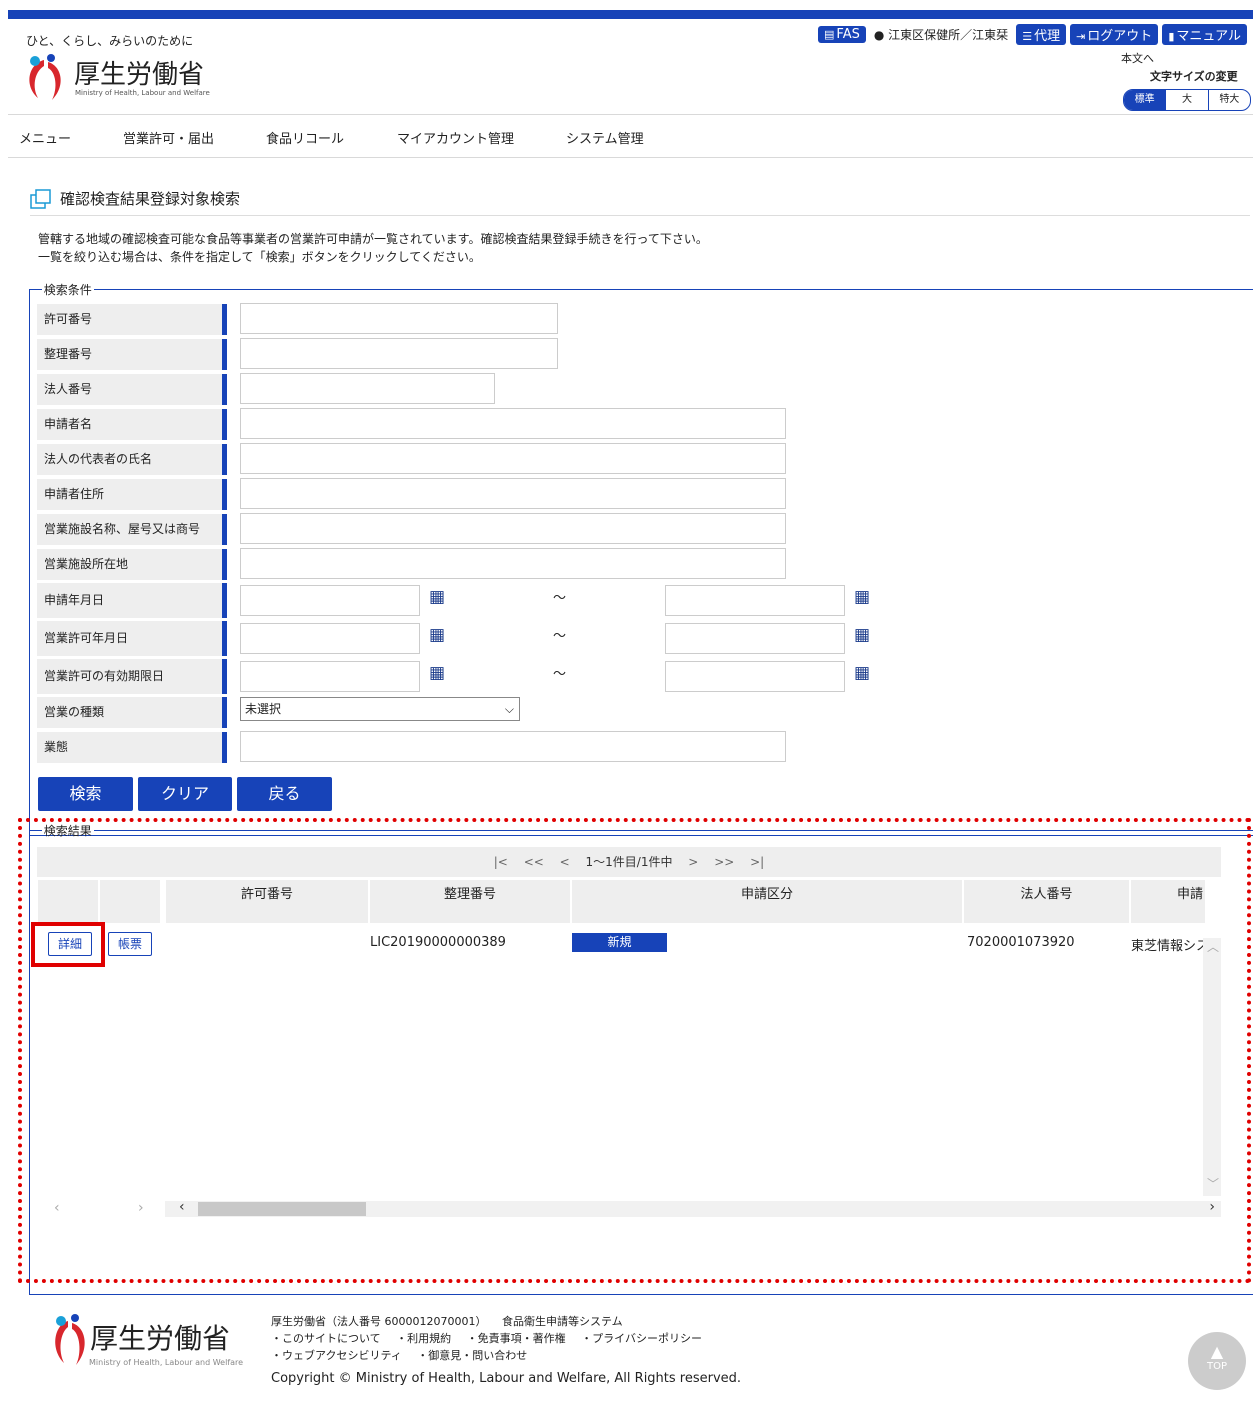  Describe the element at coordinates (1204, 34) in the screenshot. I see `manual-button: ▮ マニュアル` at that location.